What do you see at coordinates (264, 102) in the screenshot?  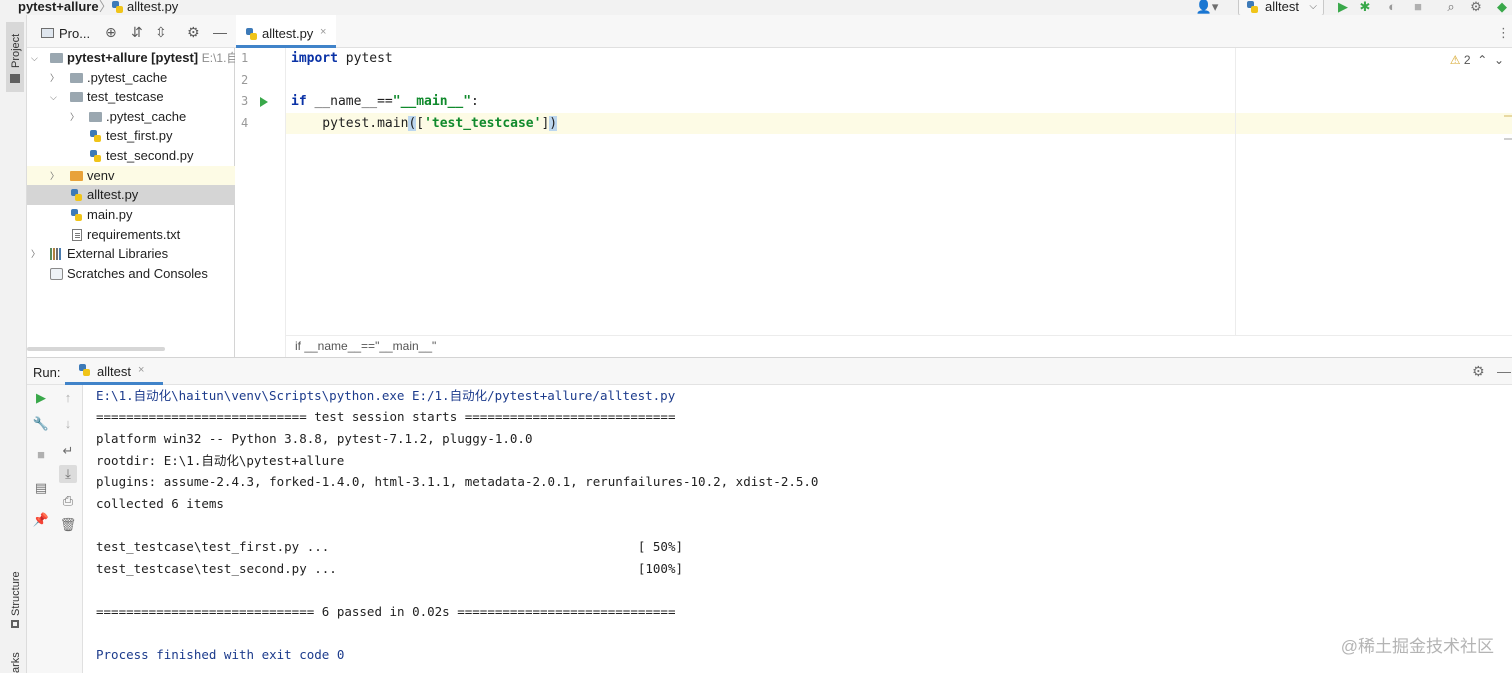 I see `gutter-run-icon` at bounding box center [264, 102].